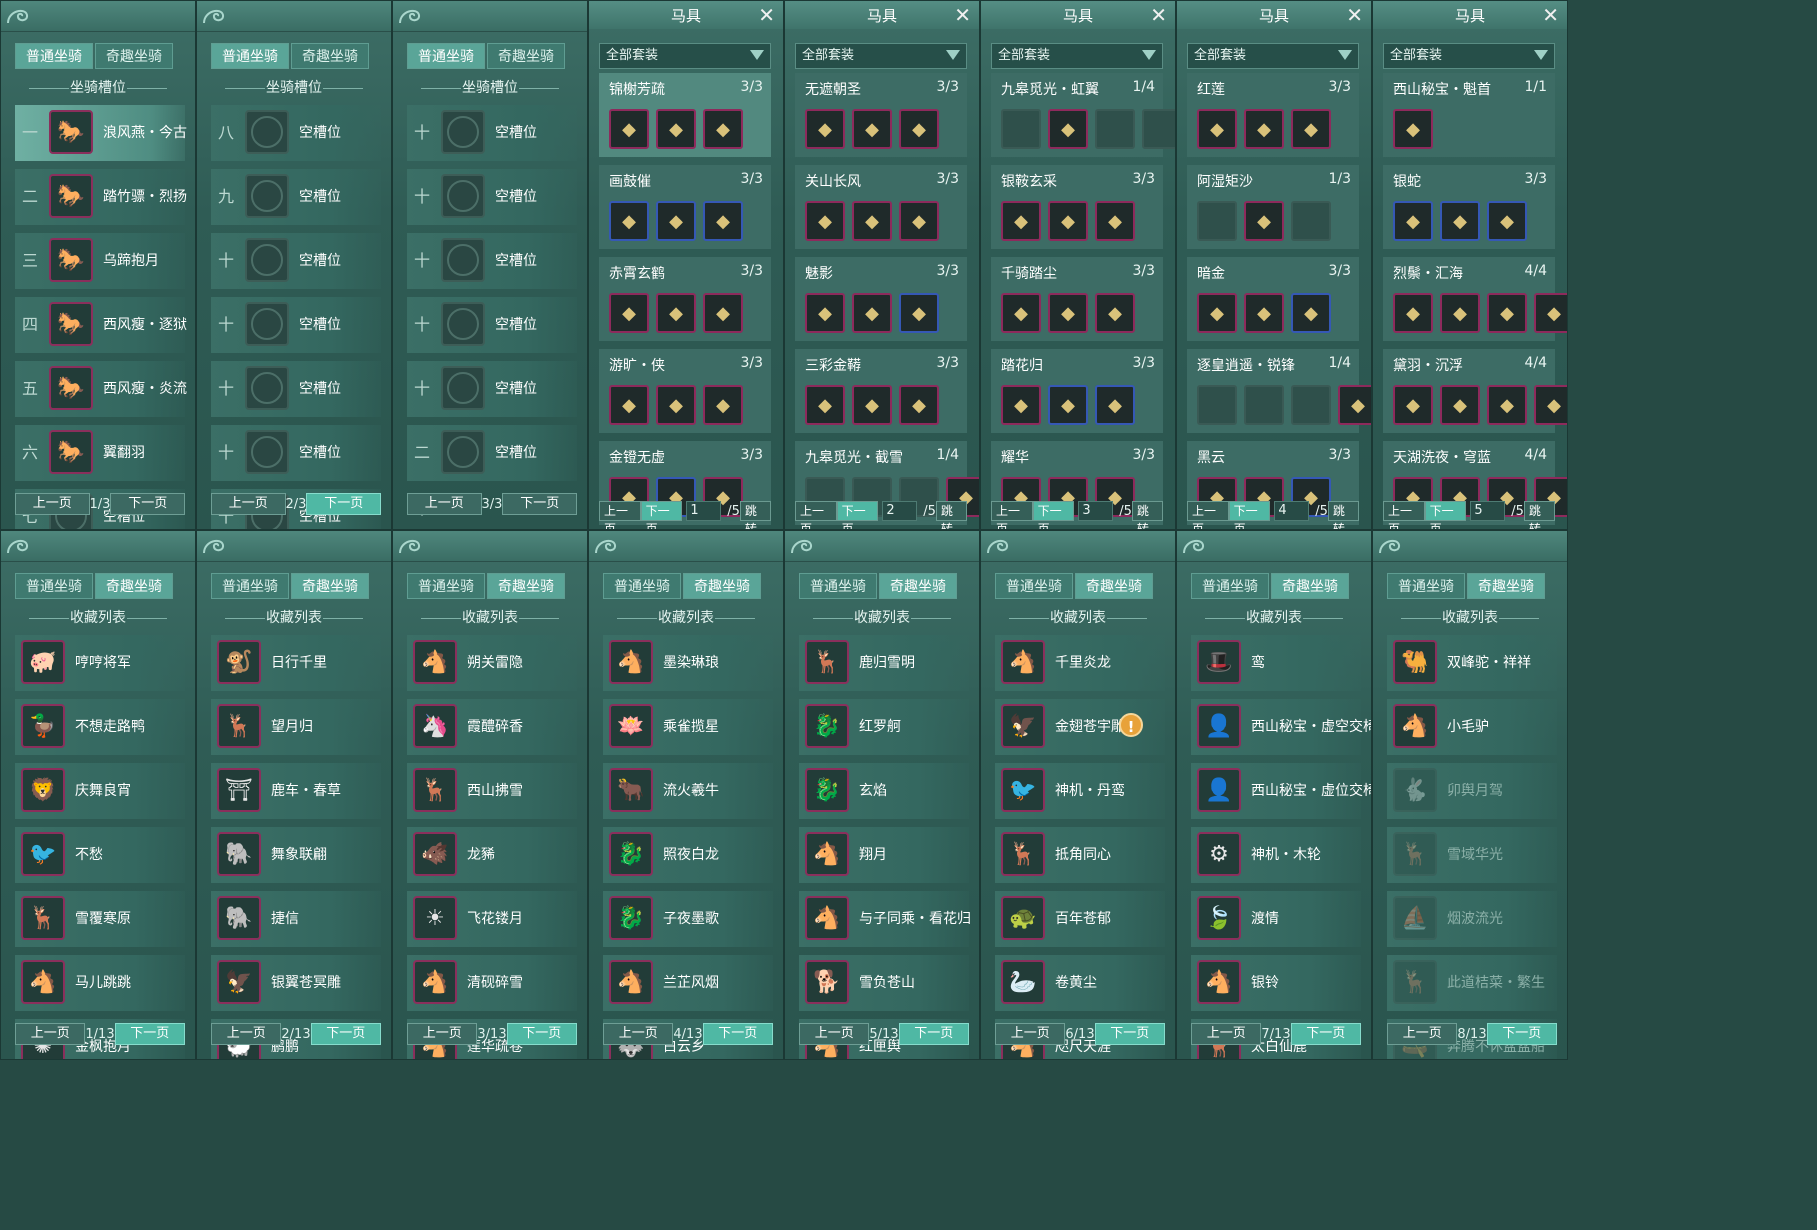 This screenshot has width=1817, height=1230. What do you see at coordinates (296, 343) in the screenshot?
I see `mount-slot-row: 十一 空槽位` at bounding box center [296, 343].